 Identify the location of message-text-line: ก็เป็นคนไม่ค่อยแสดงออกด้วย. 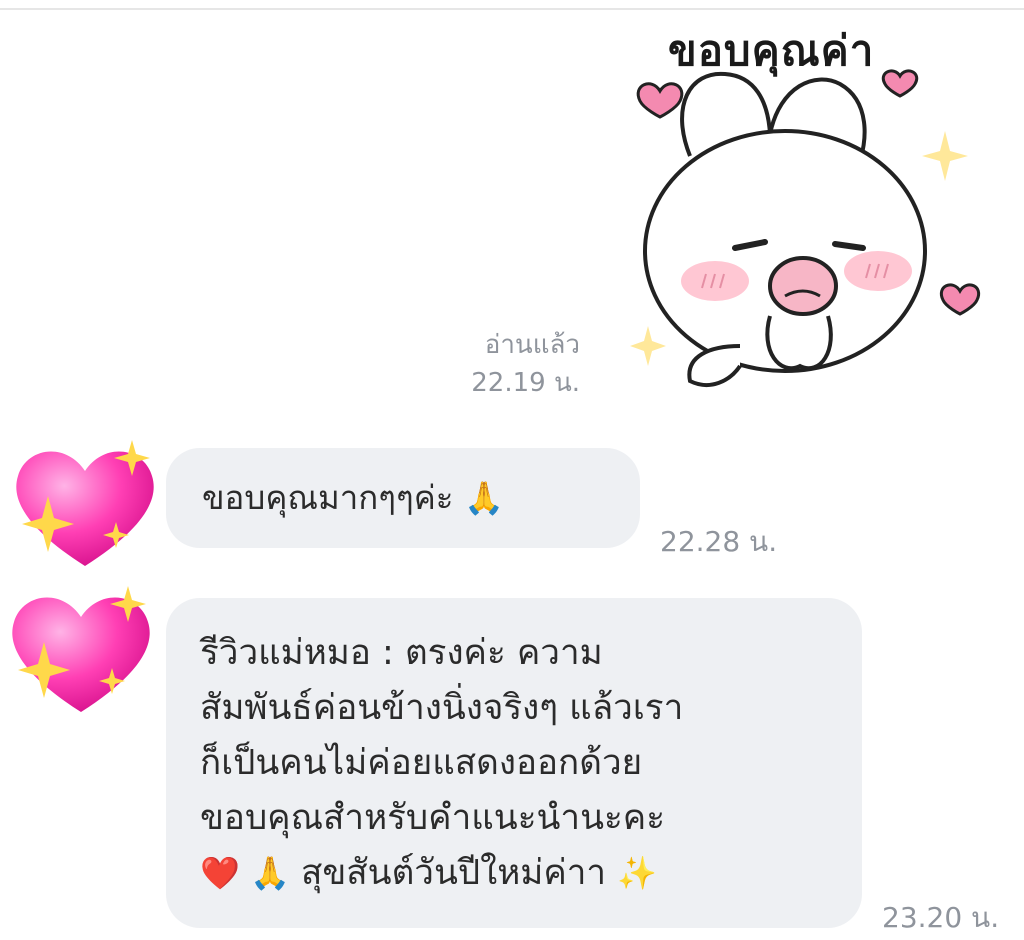
(421, 763).